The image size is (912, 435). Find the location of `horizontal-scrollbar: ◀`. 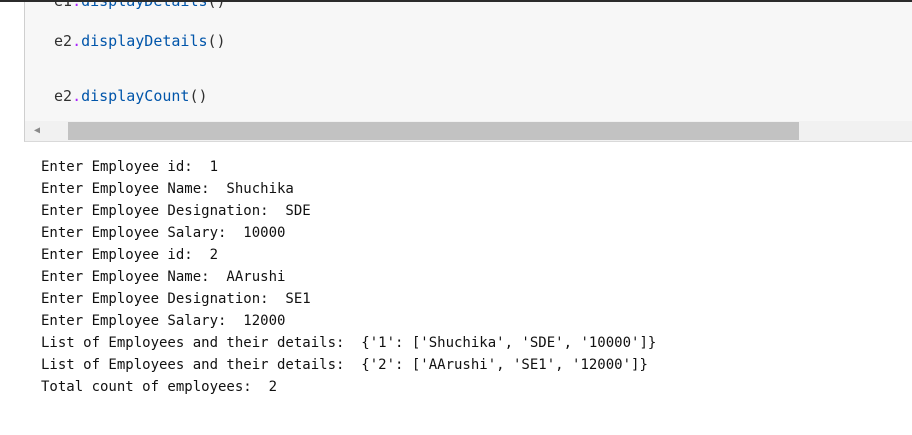

horizontal-scrollbar: ◀ is located at coordinates (468, 131).